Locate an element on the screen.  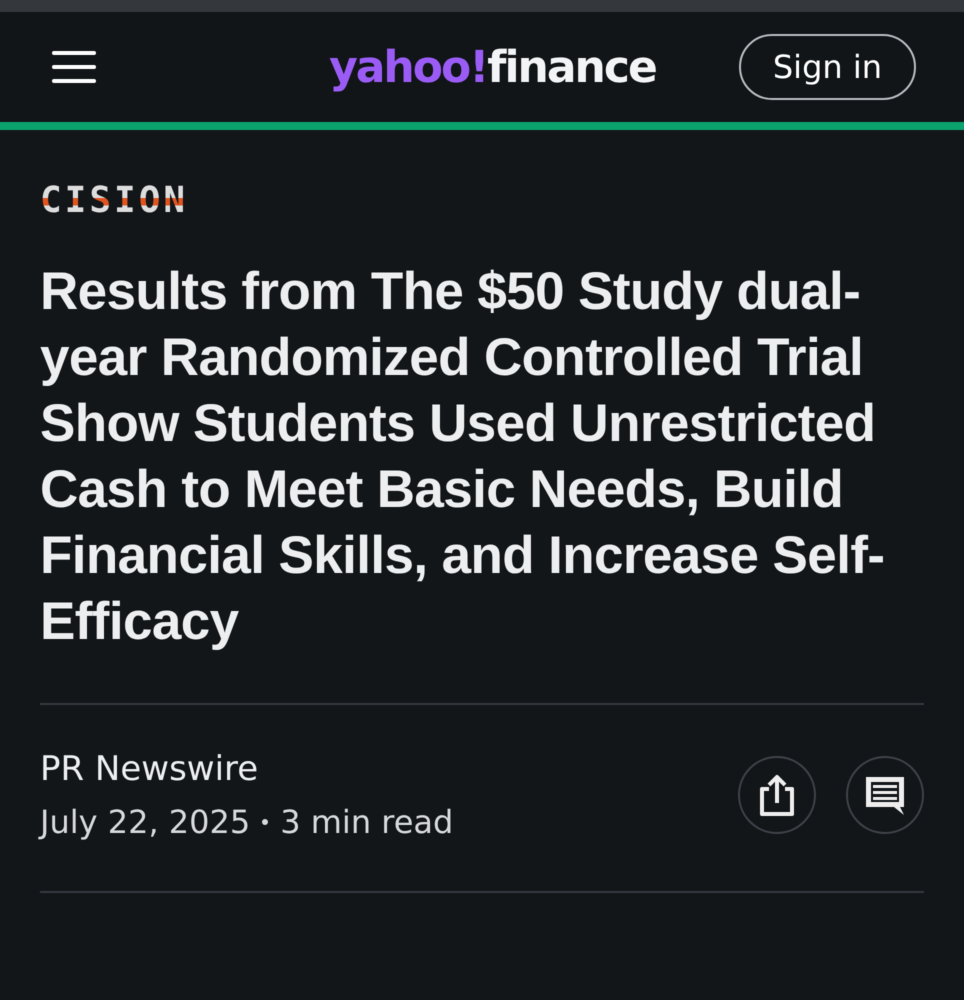
sign-in-button: Sign in is located at coordinates (827, 67).